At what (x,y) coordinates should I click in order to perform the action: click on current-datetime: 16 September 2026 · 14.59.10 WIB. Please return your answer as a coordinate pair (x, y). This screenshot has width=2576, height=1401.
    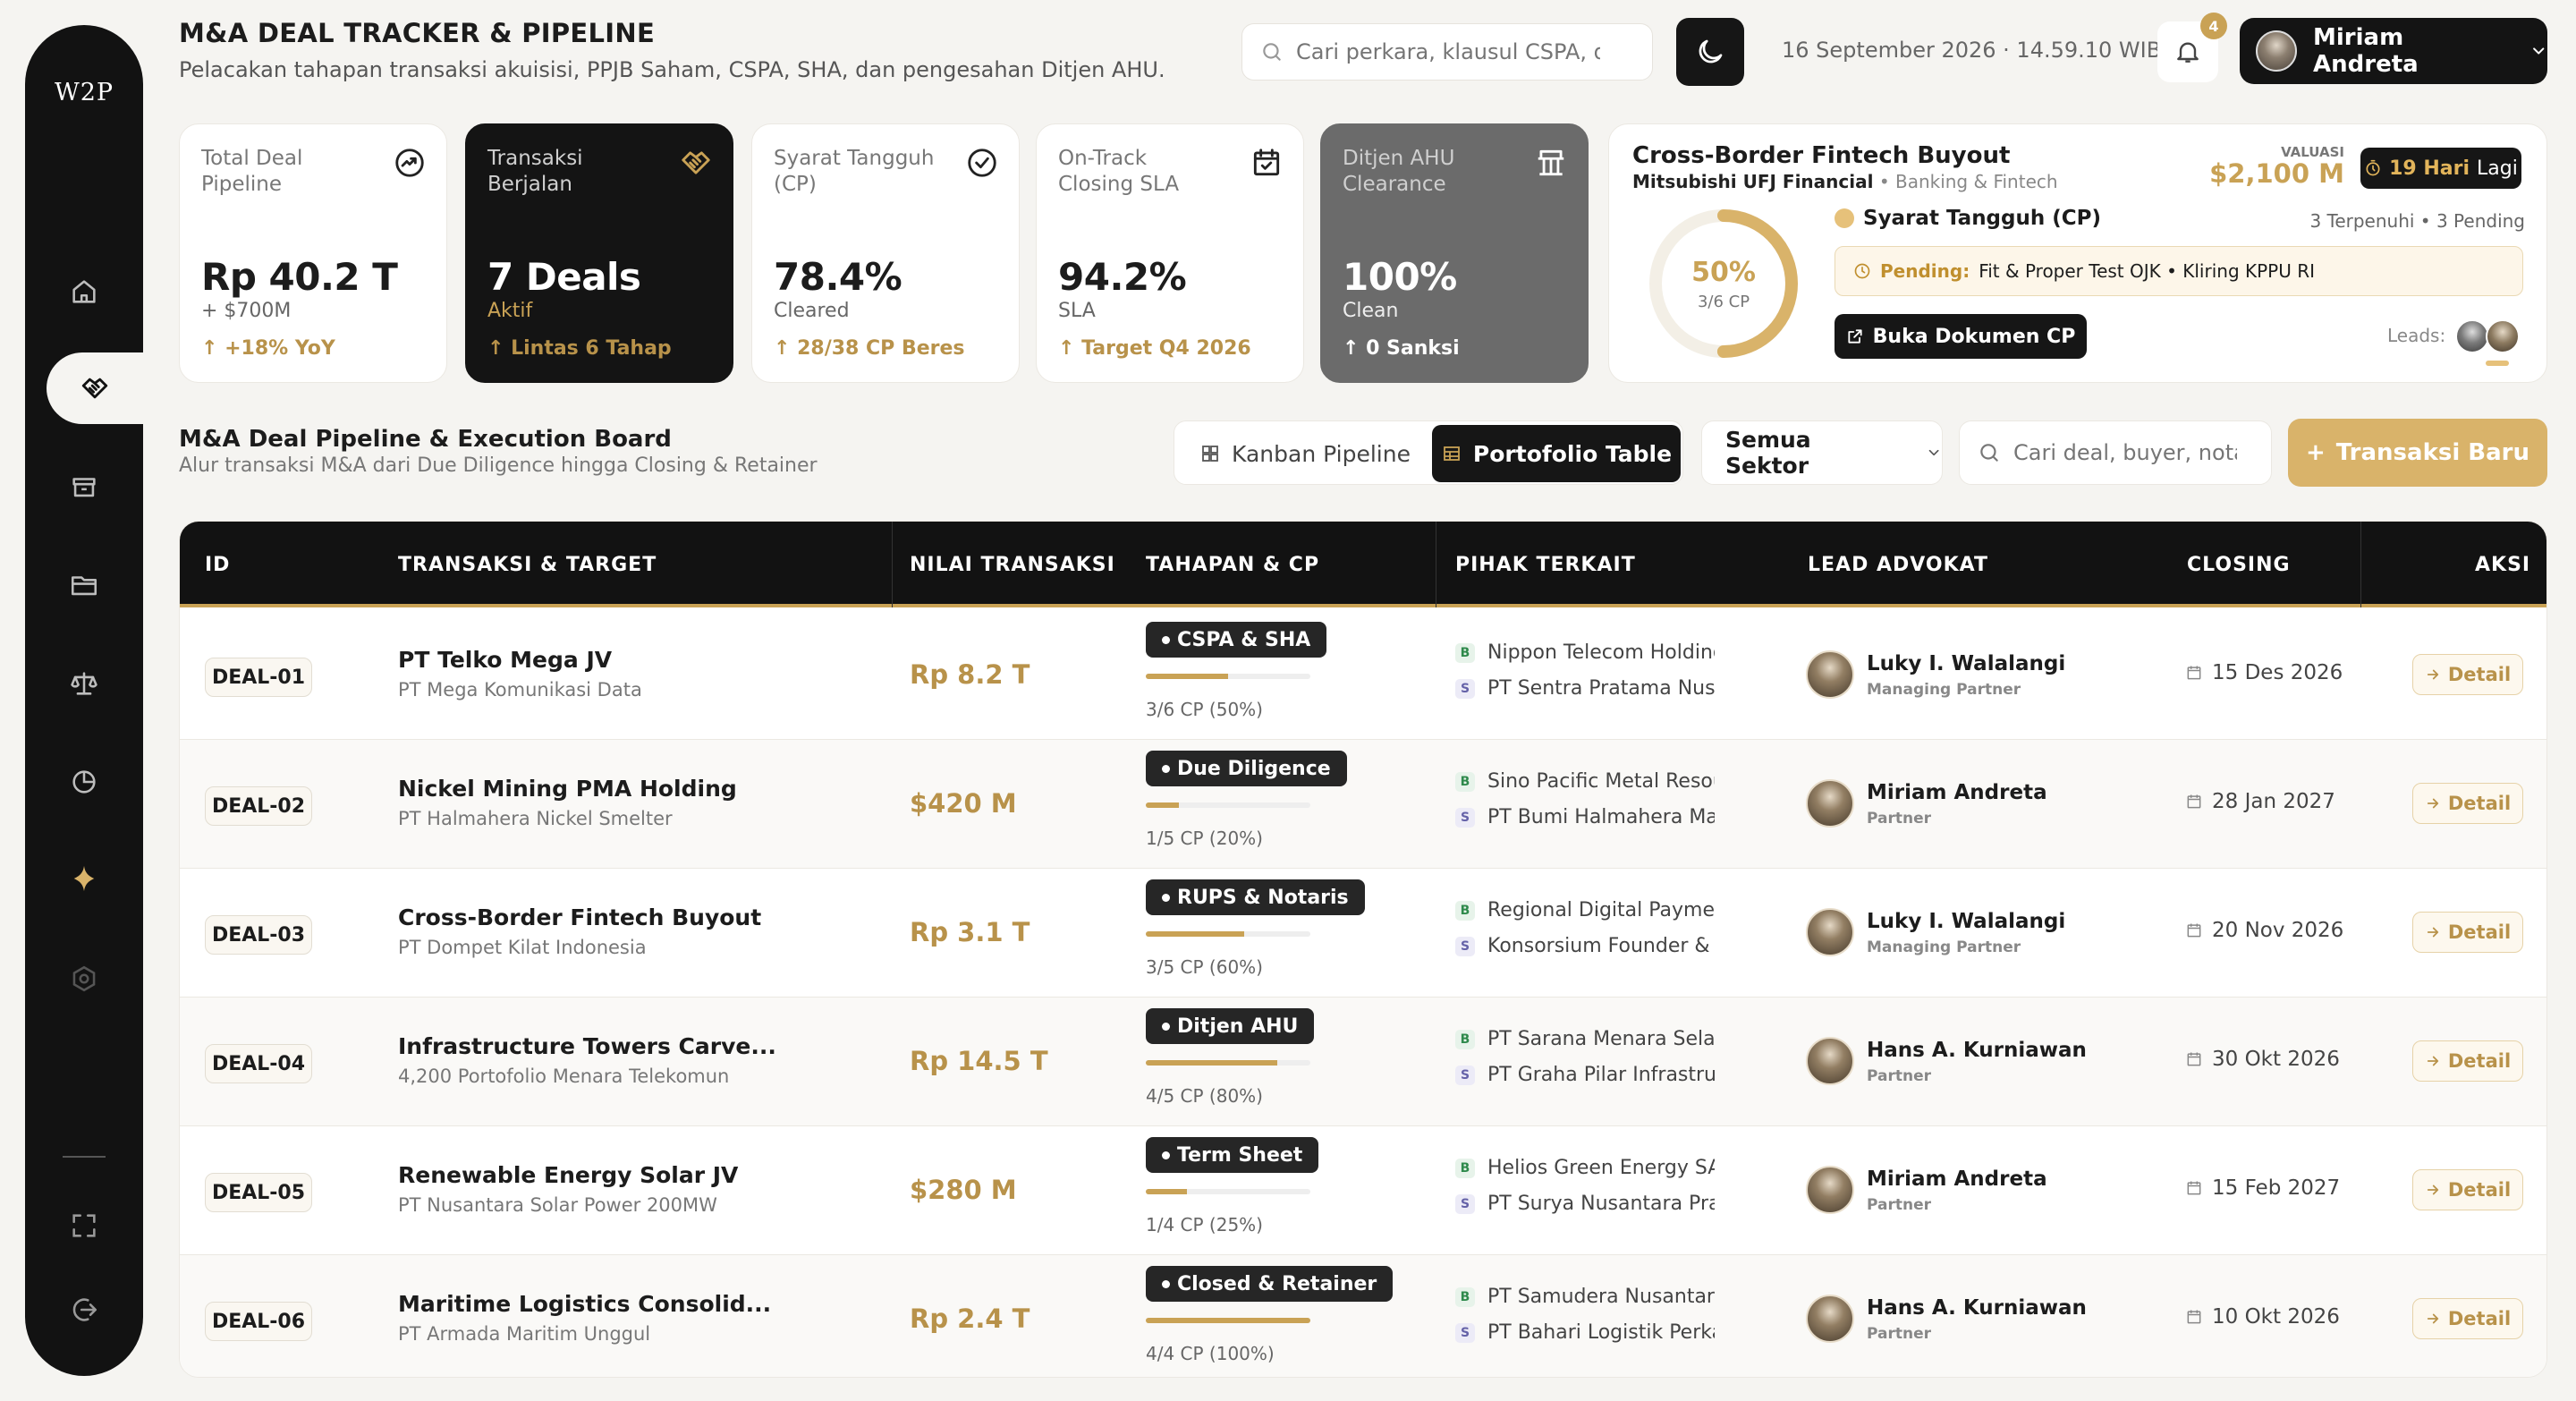
    Looking at the image, I should click on (1972, 50).